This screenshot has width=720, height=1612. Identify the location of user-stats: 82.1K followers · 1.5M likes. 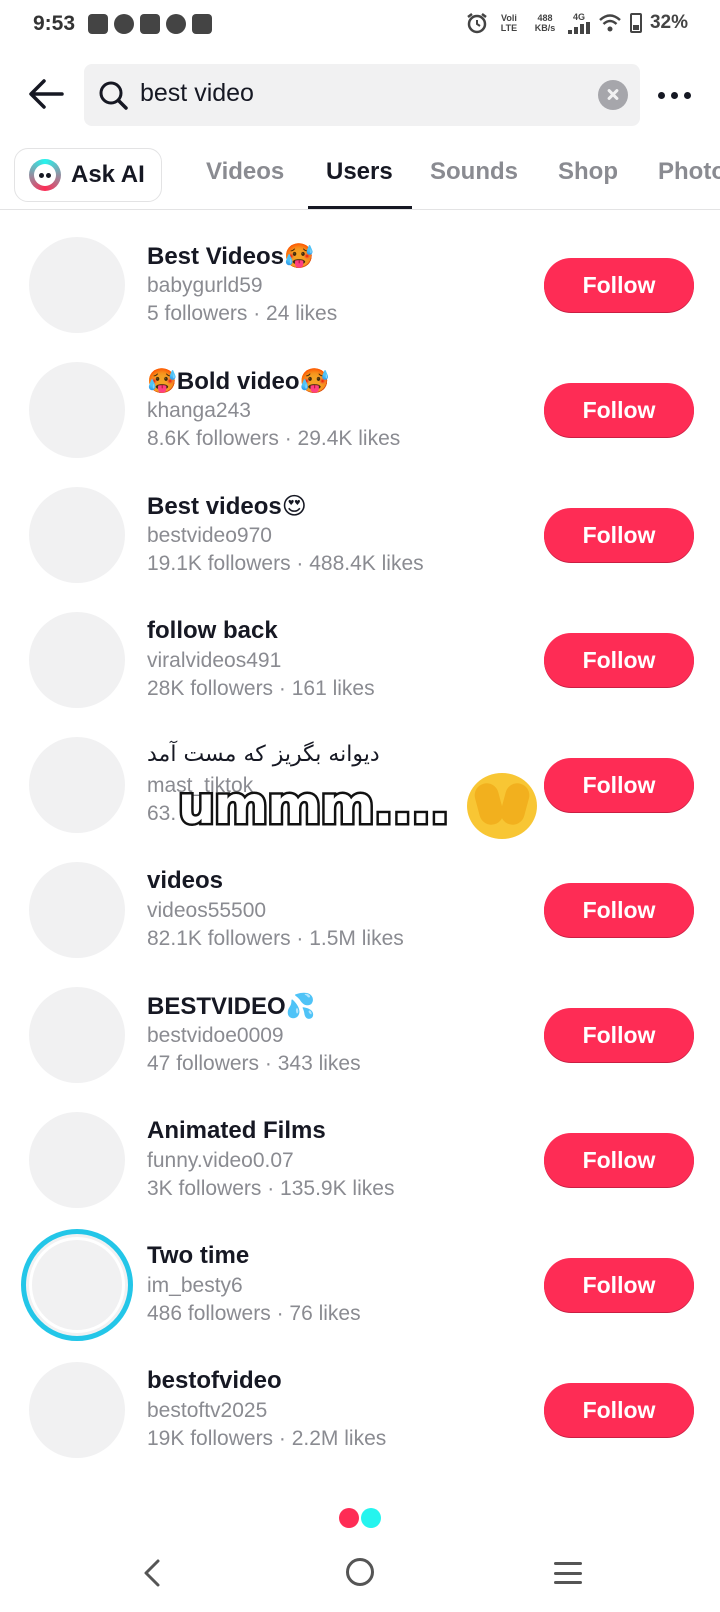
(275, 938).